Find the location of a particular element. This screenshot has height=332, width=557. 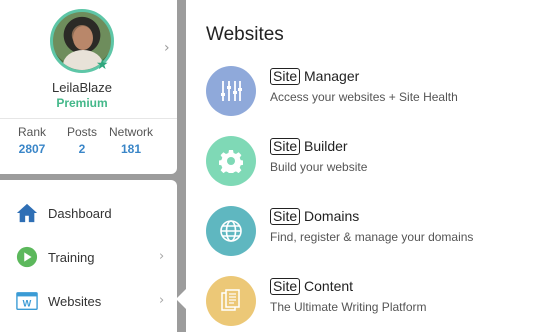

site-title-text: Builder is located at coordinates (326, 146).